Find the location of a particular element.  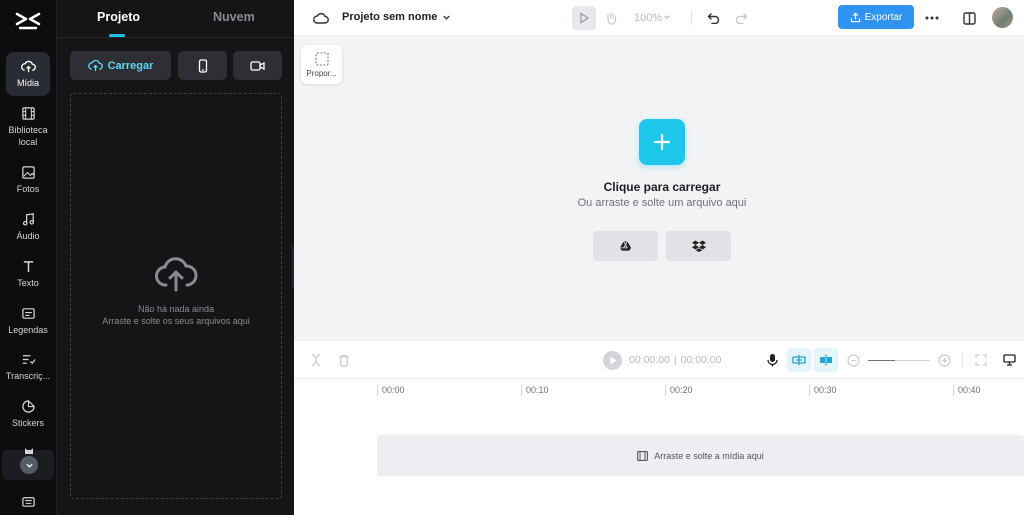

sidebar-item-keyboard is located at coordinates (28, 503).